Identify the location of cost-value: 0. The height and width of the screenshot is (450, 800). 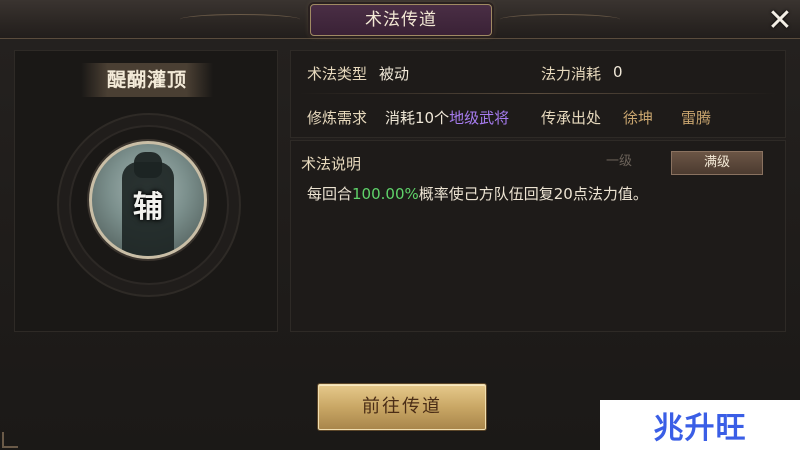
(618, 72).